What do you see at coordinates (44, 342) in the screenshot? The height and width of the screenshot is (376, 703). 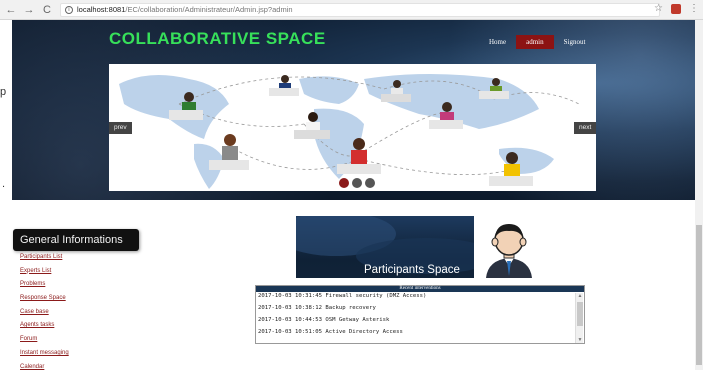 I see `sidebar-link-forum: Forum` at bounding box center [44, 342].